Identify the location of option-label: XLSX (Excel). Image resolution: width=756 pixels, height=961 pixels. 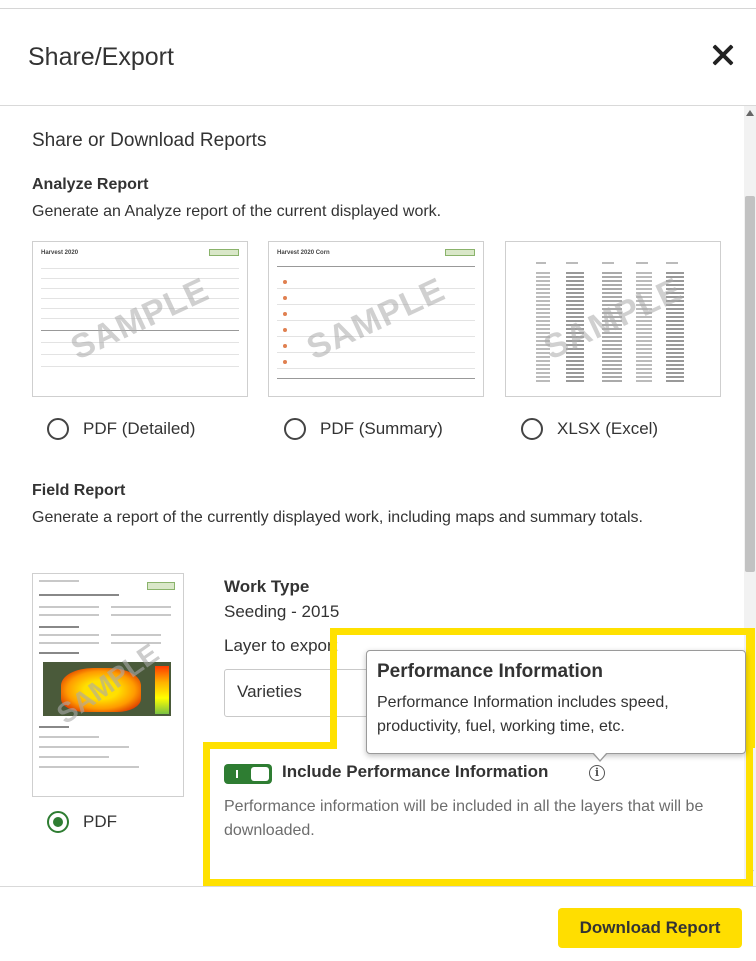
(608, 428).